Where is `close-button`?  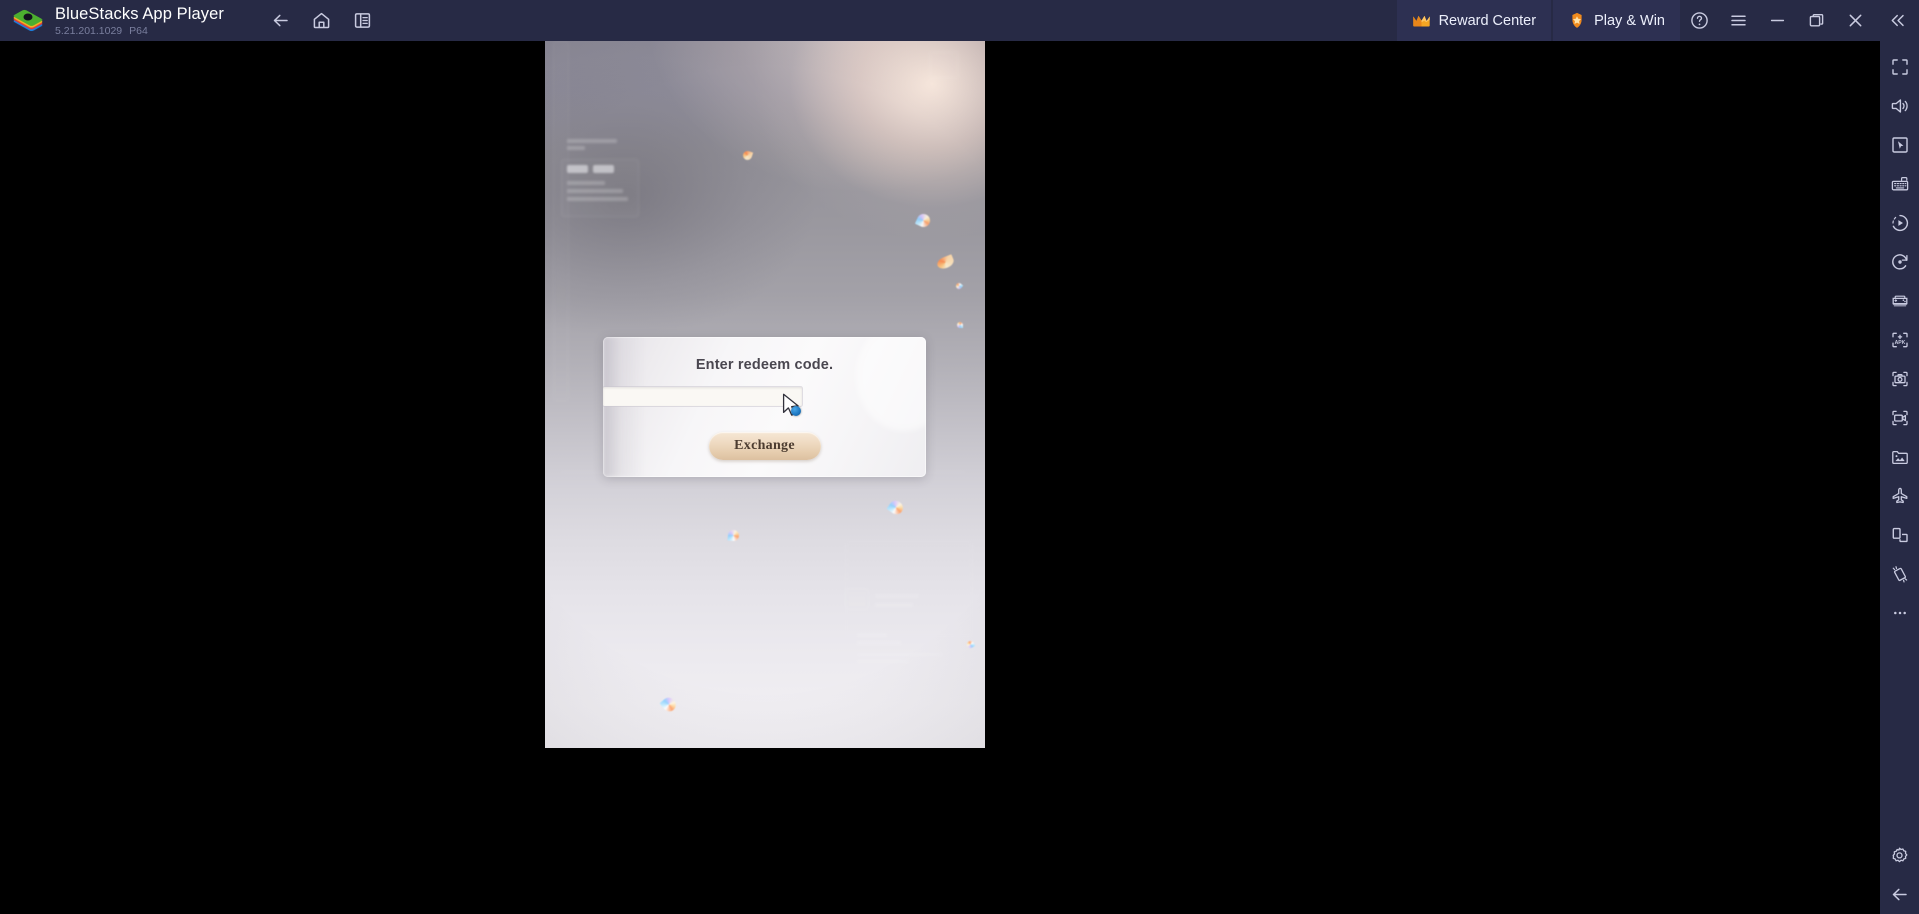
close-button is located at coordinates (1855, 20).